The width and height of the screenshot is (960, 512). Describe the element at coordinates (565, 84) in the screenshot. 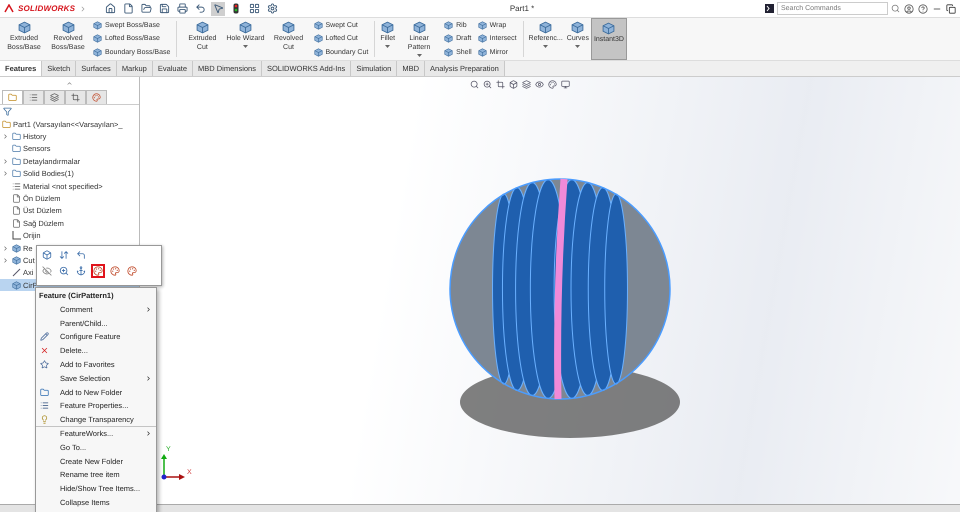

I see `monitor-icon` at that location.